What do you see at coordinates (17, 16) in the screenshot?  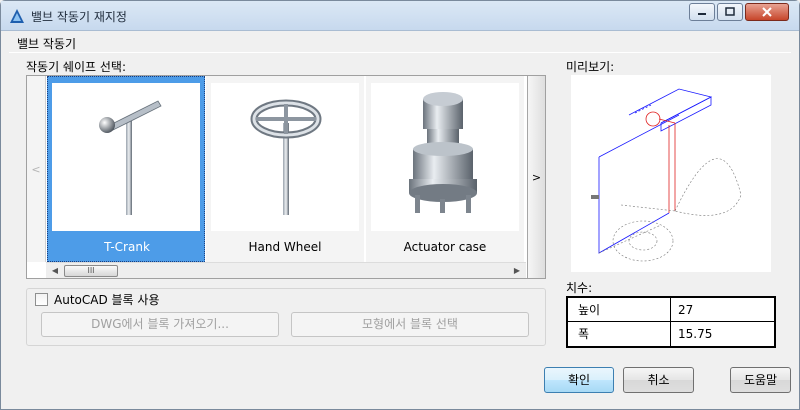 I see `autocad-app-icon` at bounding box center [17, 16].